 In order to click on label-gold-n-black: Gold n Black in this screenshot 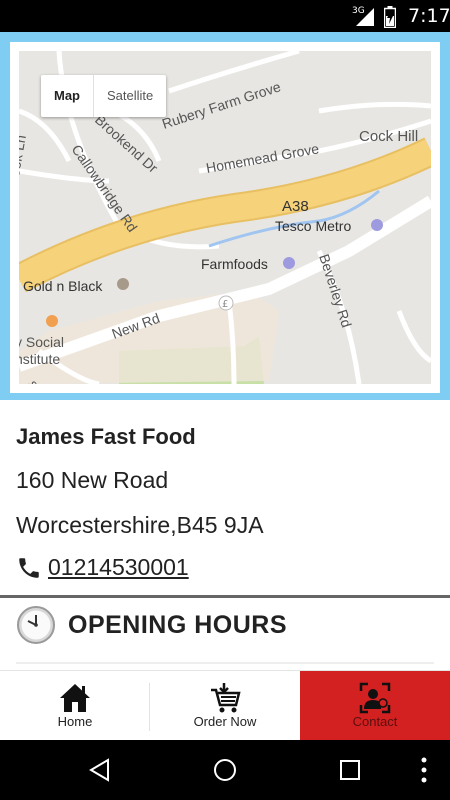, I will do `click(63, 286)`.